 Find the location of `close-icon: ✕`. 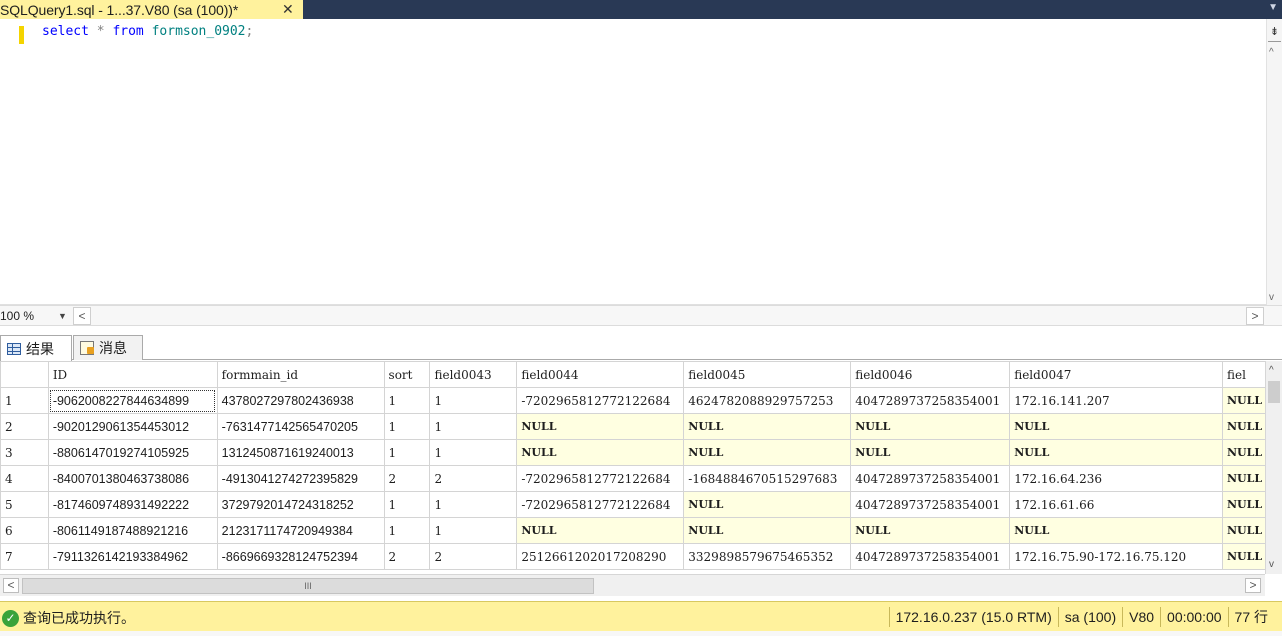

close-icon: ✕ is located at coordinates (288, 9).